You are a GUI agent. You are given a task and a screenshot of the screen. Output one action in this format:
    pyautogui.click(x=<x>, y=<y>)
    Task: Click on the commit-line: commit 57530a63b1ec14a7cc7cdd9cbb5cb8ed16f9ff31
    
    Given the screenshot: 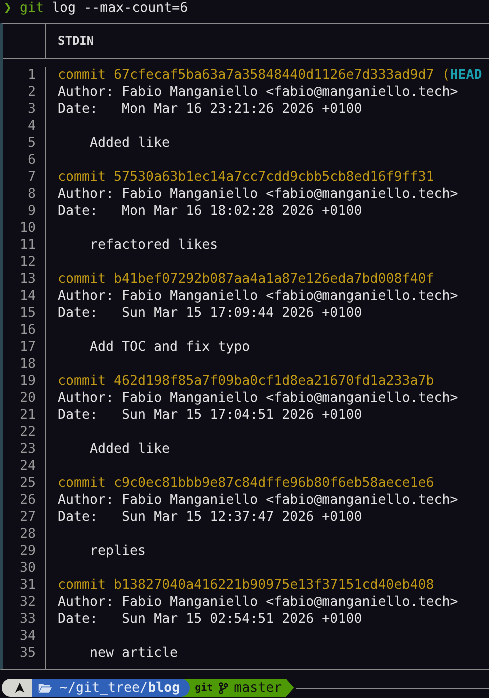 What is the action you would take?
    pyautogui.click(x=246, y=177)
    